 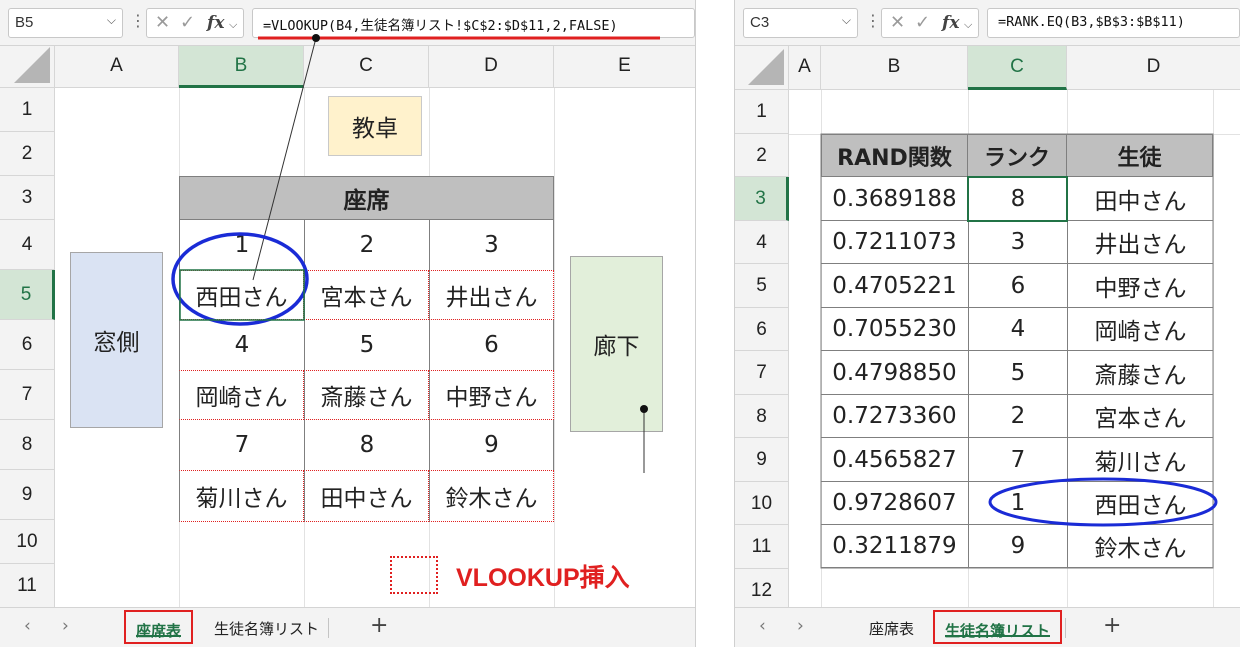 I want to click on student-name-cell: 中野さん, so click(x=1140, y=286).